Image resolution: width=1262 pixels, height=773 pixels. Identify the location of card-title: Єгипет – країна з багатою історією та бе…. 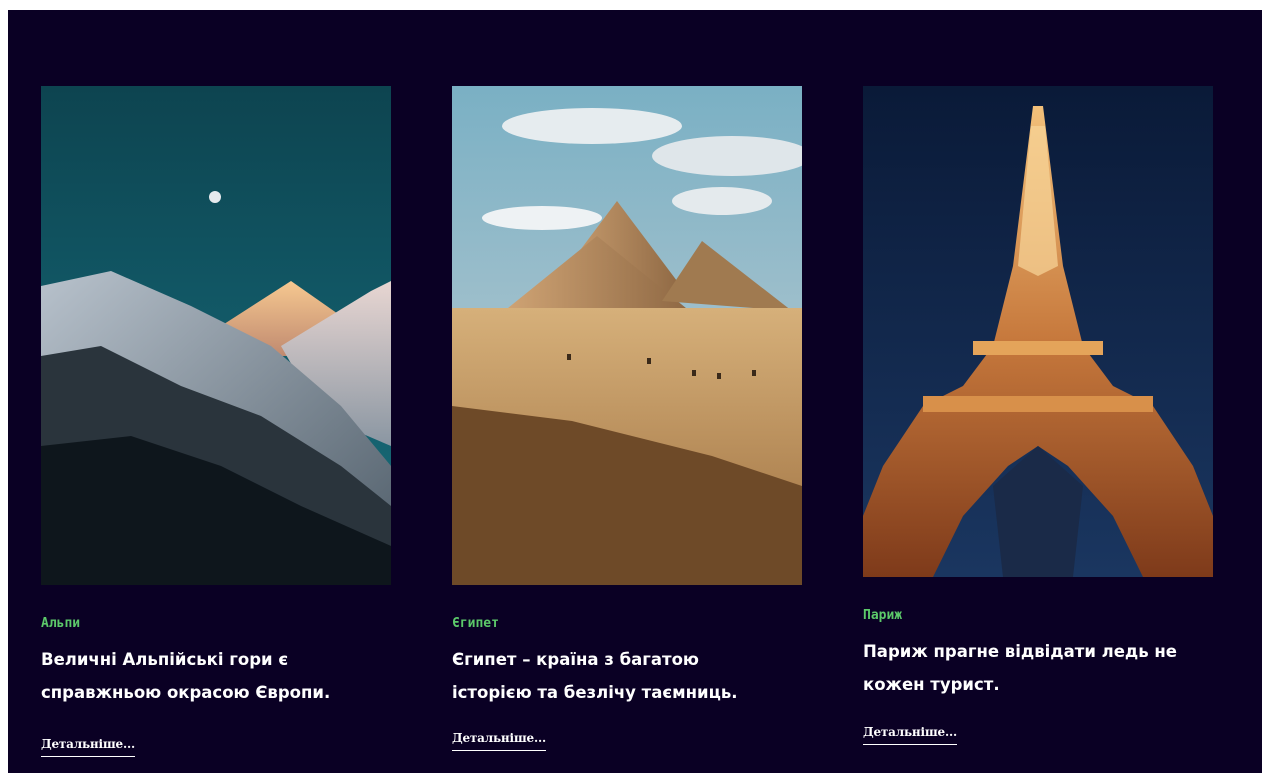
(595, 676).